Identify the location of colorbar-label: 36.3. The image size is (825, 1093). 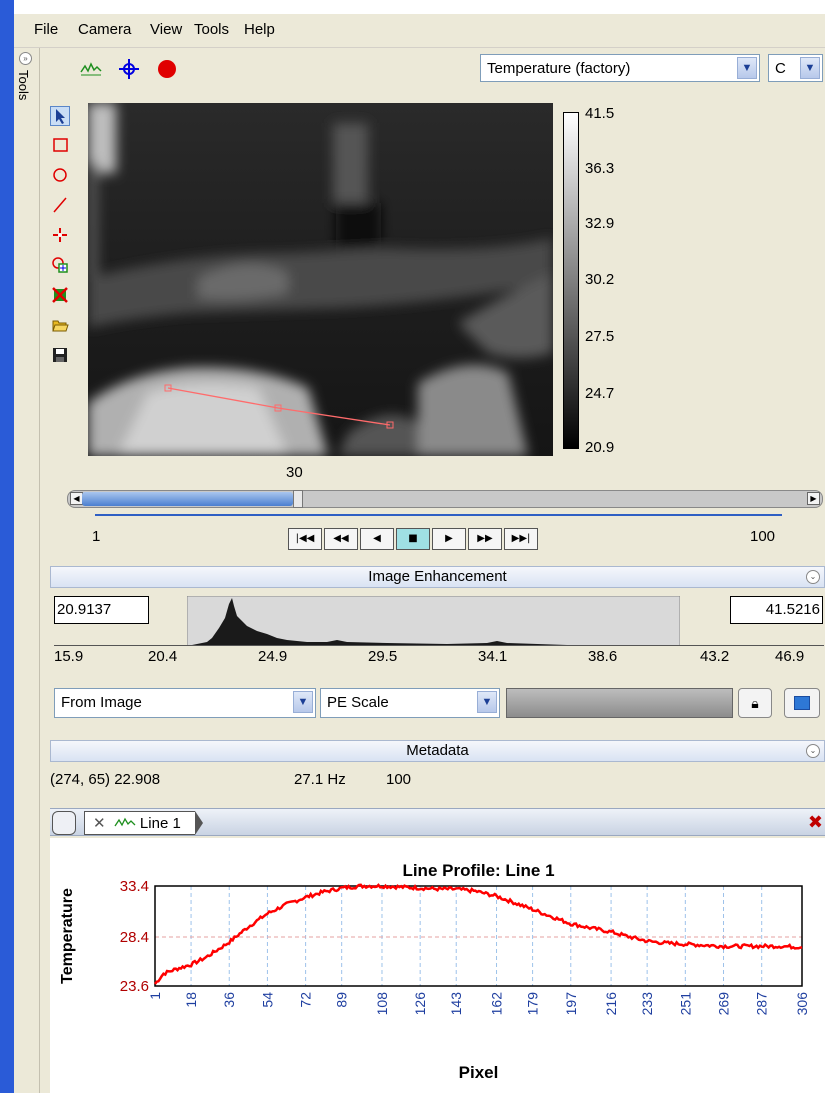
(600, 168).